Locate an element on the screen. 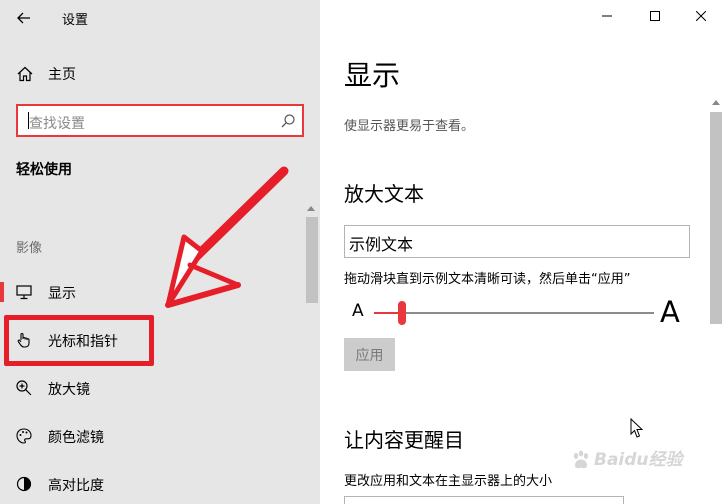 The width and height of the screenshot is (724, 504). watermark: Baidu经验 is located at coordinates (626, 457).